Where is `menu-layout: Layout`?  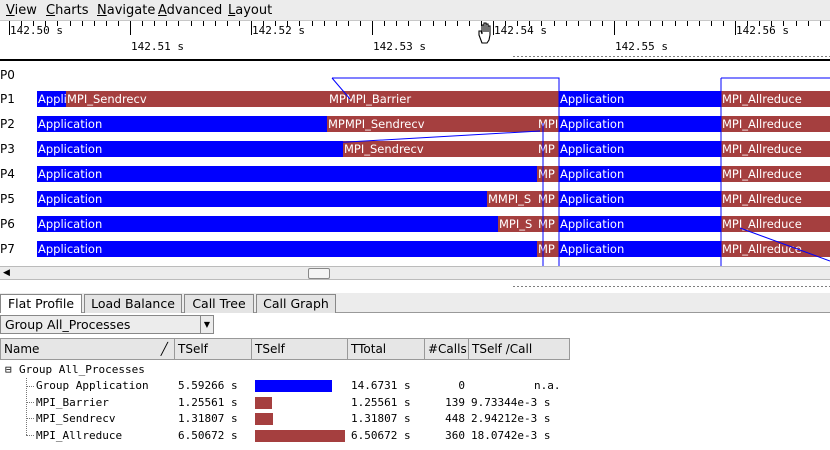
menu-layout: Layout is located at coordinates (250, 10).